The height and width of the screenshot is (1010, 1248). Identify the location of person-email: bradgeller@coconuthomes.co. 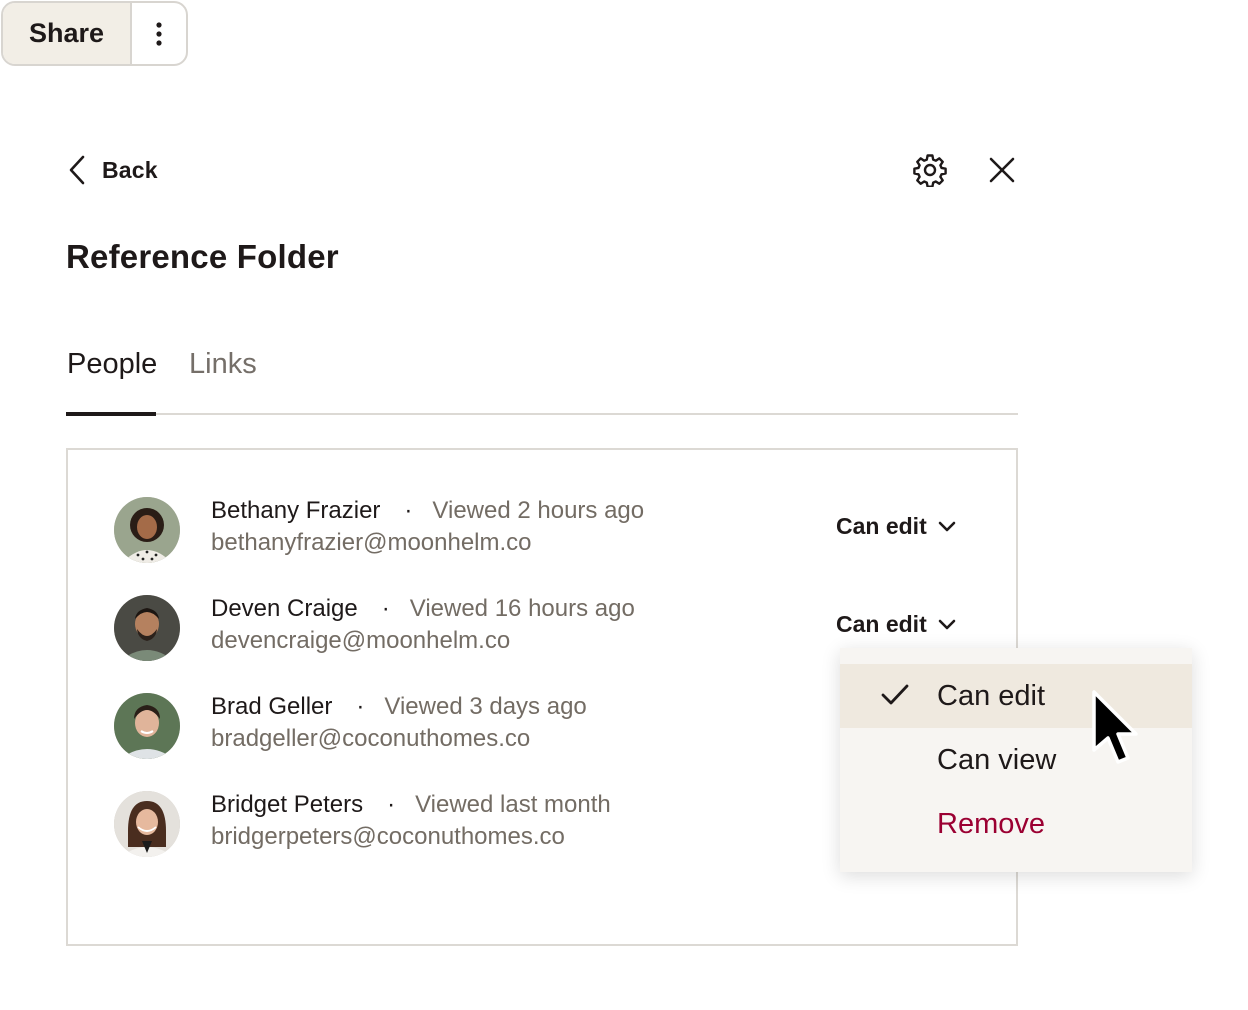
(371, 738).